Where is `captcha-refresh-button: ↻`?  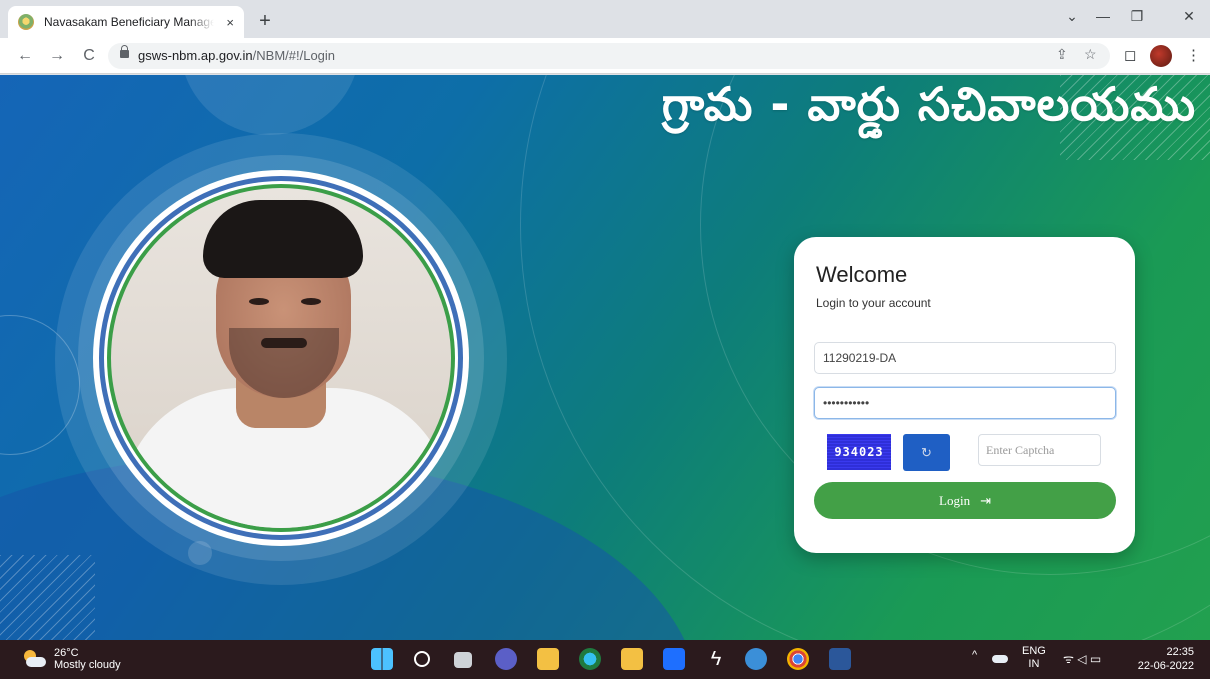 captcha-refresh-button: ↻ is located at coordinates (926, 452).